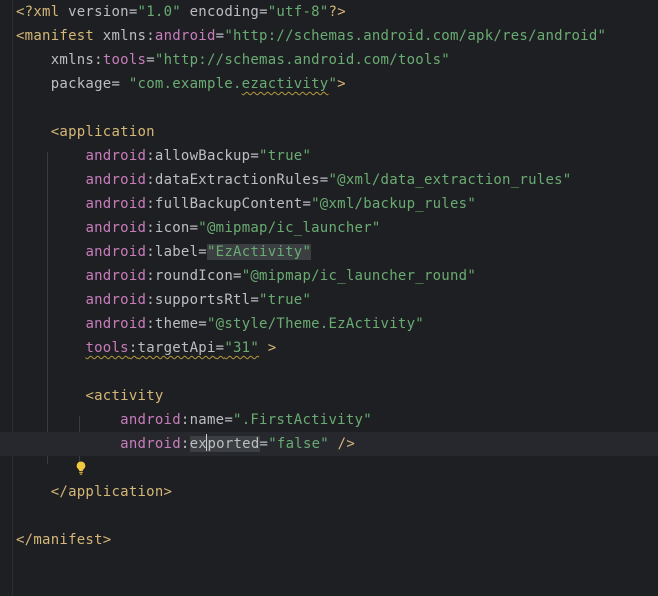  Describe the element at coordinates (329, 453) in the screenshot. I see `code-line-19-current: android:exported="false" />` at that location.